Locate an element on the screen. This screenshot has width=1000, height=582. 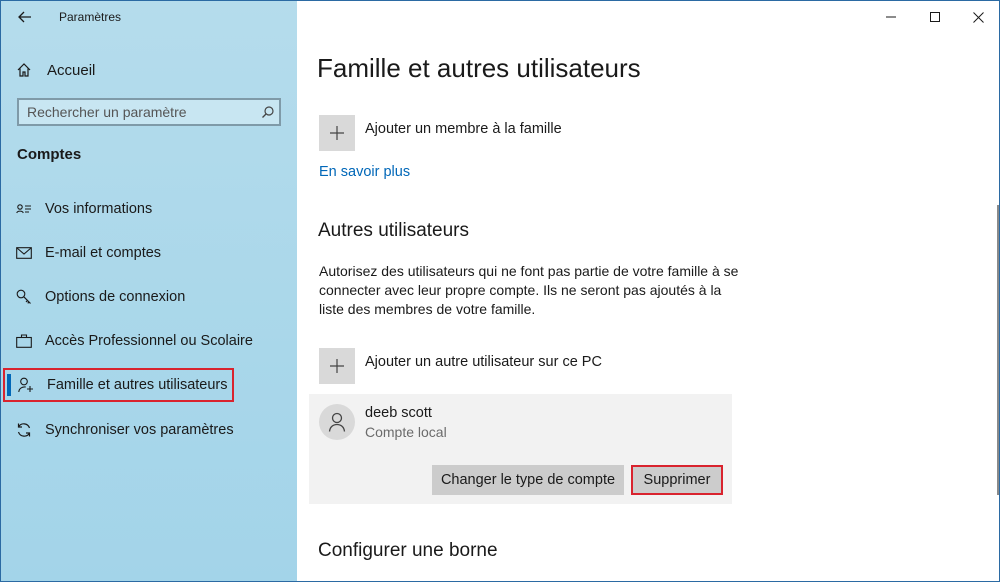
add-family-member-button: Ajouter un membre à la famille is located at coordinates (440, 133).